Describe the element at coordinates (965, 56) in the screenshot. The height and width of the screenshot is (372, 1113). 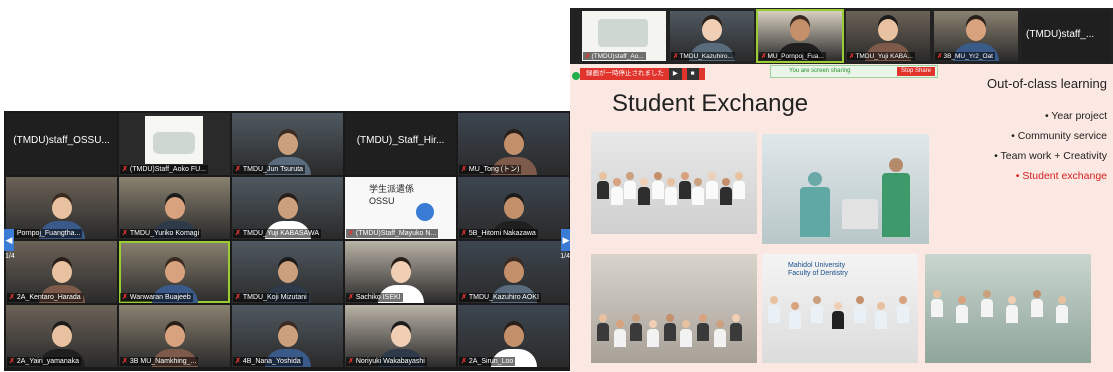
I see `participant-label: ✗3B_MU_Yr2_Oat` at that location.